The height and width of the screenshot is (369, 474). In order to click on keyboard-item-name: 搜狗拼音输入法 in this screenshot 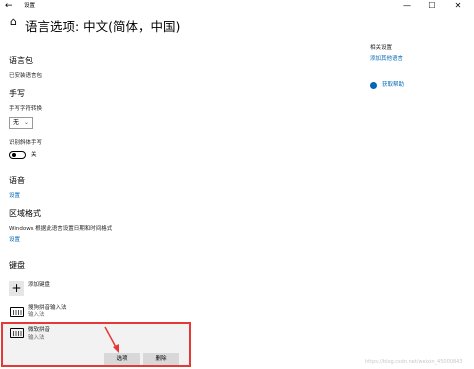, I will do `click(47, 308)`.